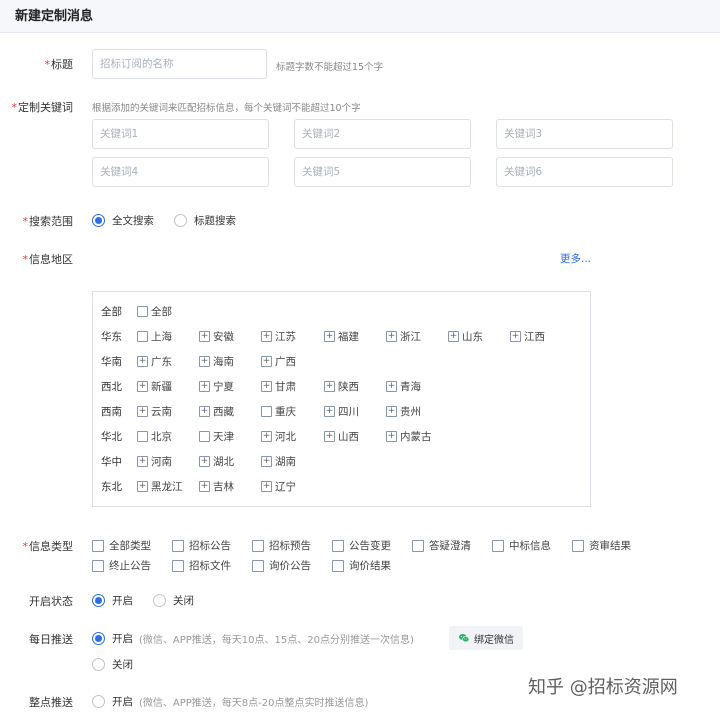 The height and width of the screenshot is (715, 720). I want to click on region-option: + 湖南, so click(278, 461).